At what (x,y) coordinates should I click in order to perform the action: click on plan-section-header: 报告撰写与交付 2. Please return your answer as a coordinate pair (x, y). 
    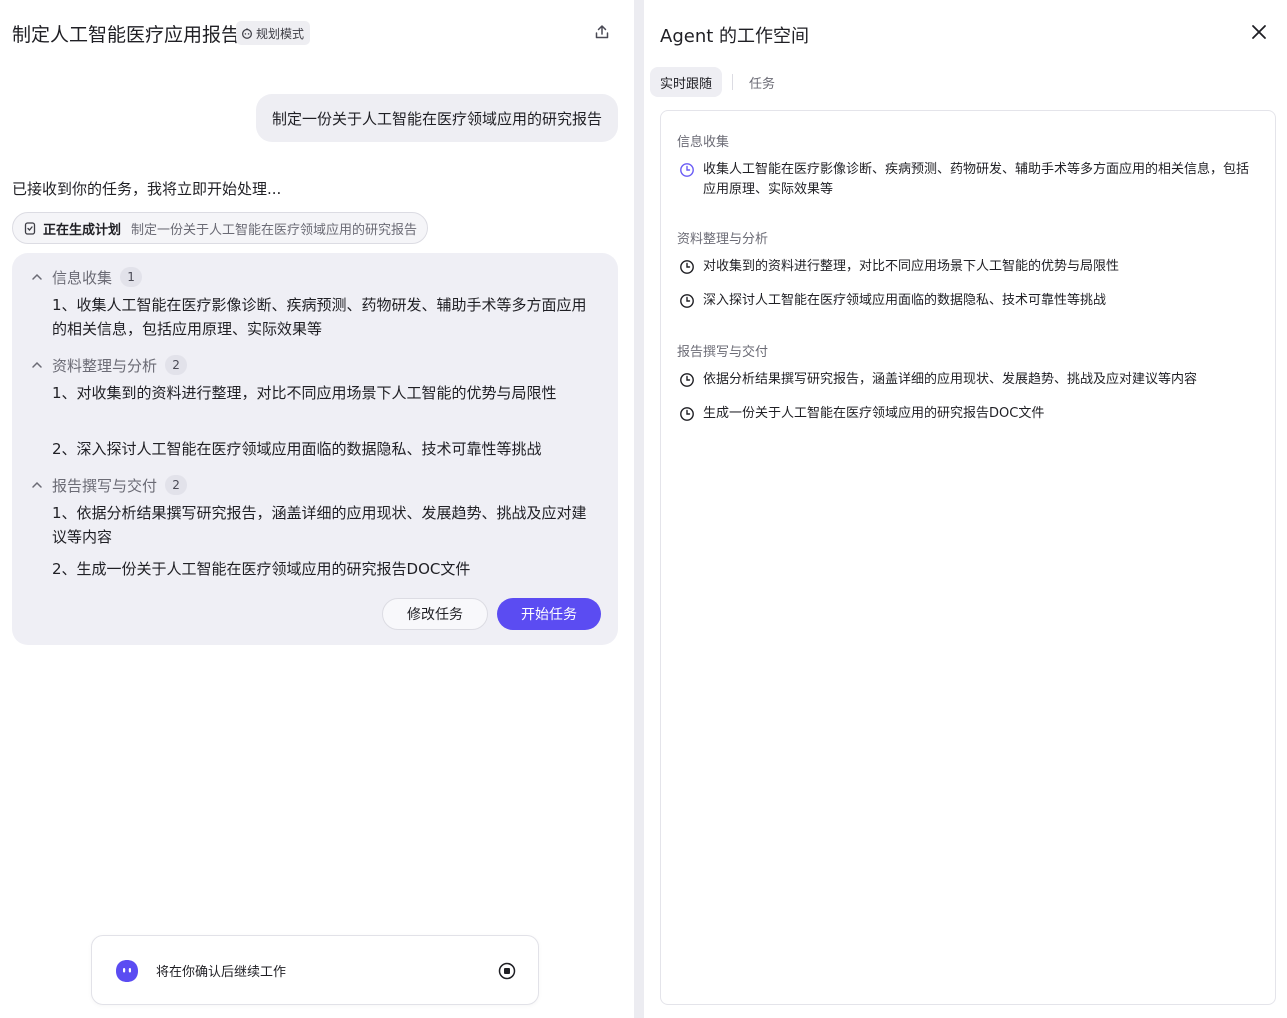
    Looking at the image, I should click on (109, 485).